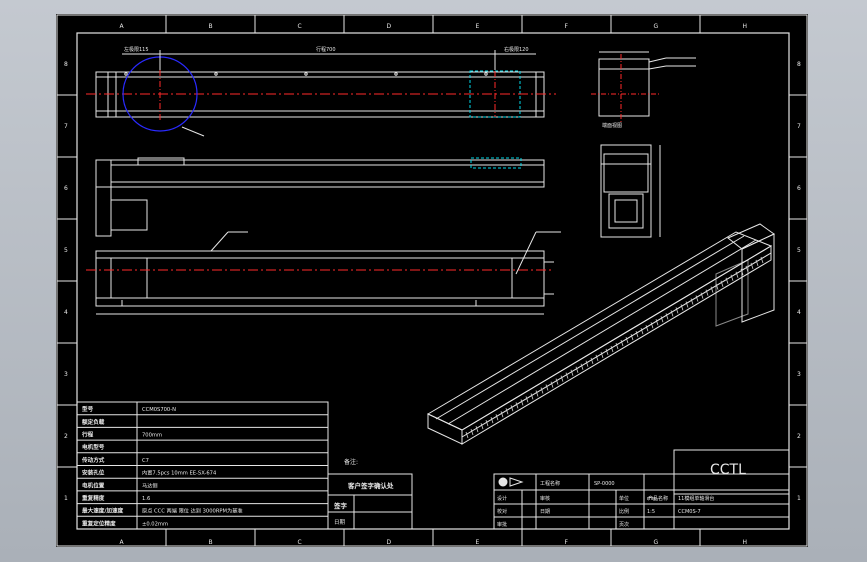 Image resolution: width=867 pixels, height=562 pixels. I want to click on spec-row-value: CCM0S700-N, so click(159, 410).